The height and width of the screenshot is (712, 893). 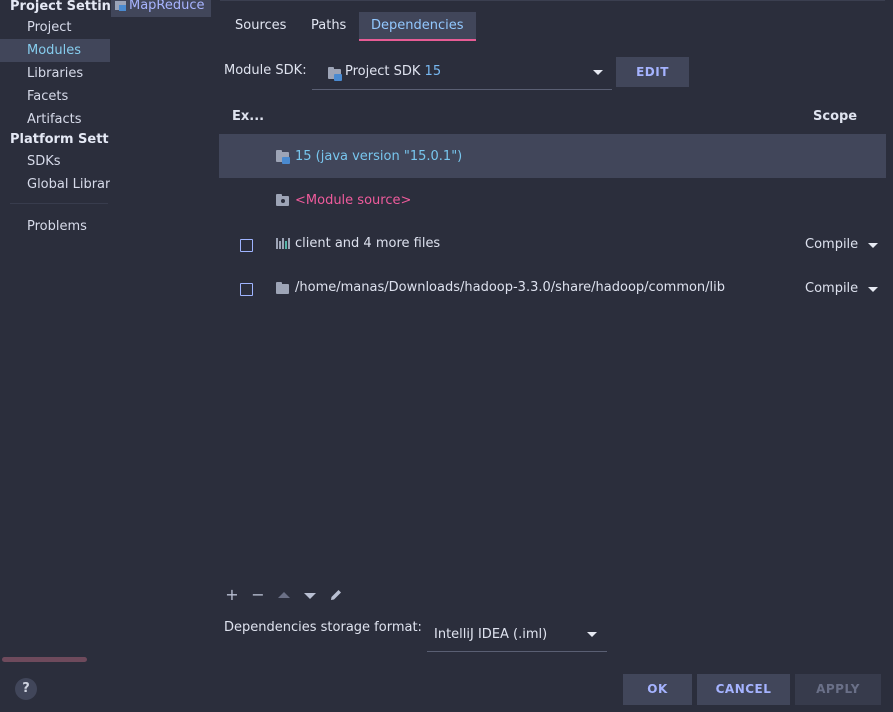 What do you see at coordinates (283, 243) in the screenshot?
I see `library-icon` at bounding box center [283, 243].